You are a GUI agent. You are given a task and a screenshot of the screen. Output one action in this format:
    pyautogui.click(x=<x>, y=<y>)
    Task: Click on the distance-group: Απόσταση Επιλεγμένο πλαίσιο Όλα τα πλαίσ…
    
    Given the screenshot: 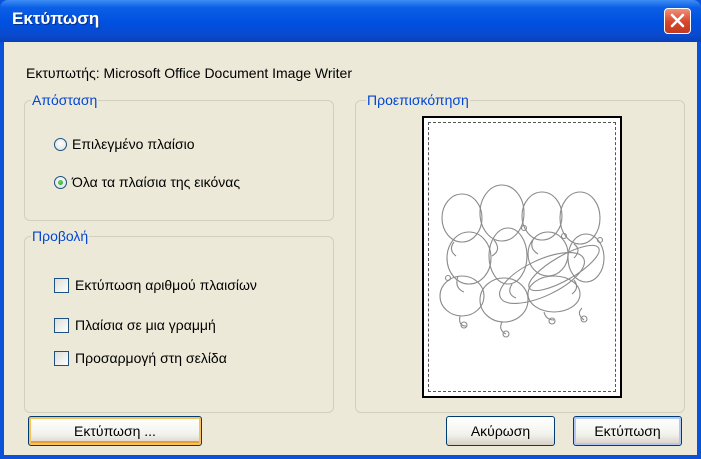 What is the action you would take?
    pyautogui.click(x=179, y=156)
    